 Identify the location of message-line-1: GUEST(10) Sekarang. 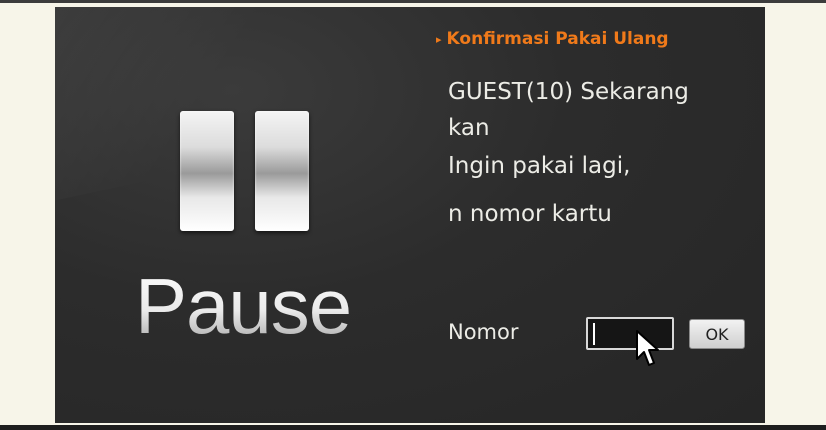
(568, 92).